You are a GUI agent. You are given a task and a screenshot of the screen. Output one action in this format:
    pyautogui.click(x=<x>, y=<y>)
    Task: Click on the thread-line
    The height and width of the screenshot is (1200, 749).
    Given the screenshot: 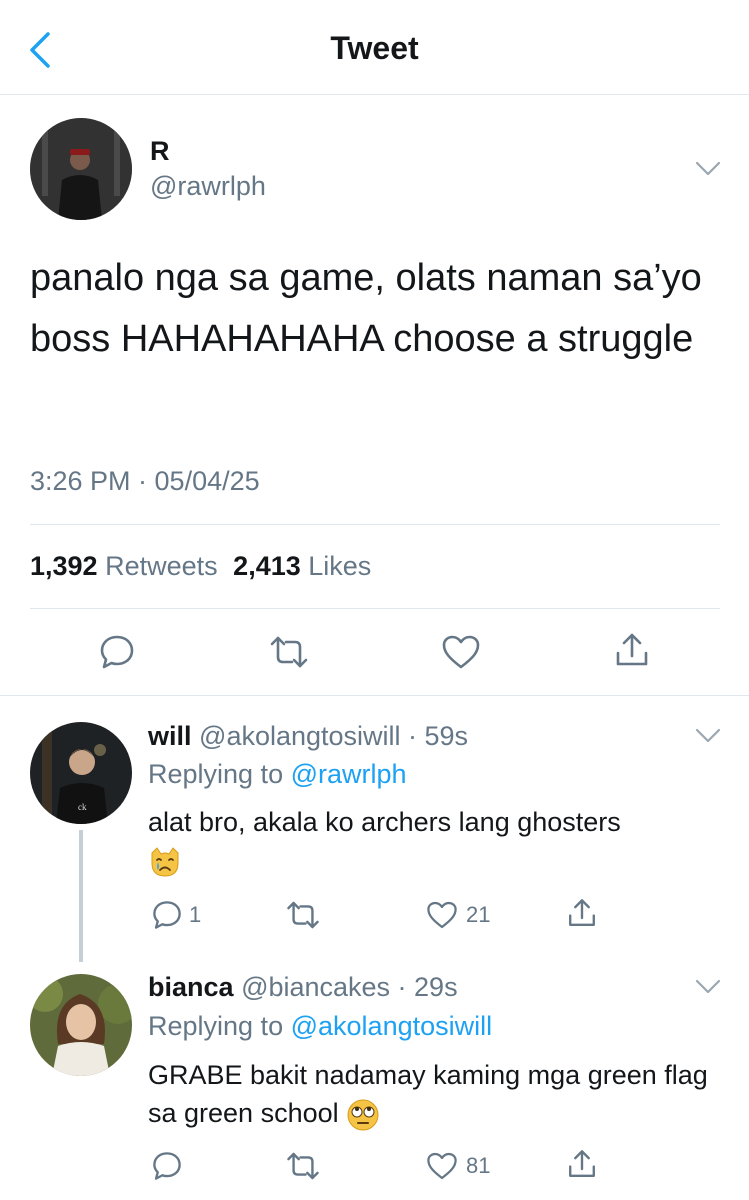 What is the action you would take?
    pyautogui.click(x=81, y=896)
    